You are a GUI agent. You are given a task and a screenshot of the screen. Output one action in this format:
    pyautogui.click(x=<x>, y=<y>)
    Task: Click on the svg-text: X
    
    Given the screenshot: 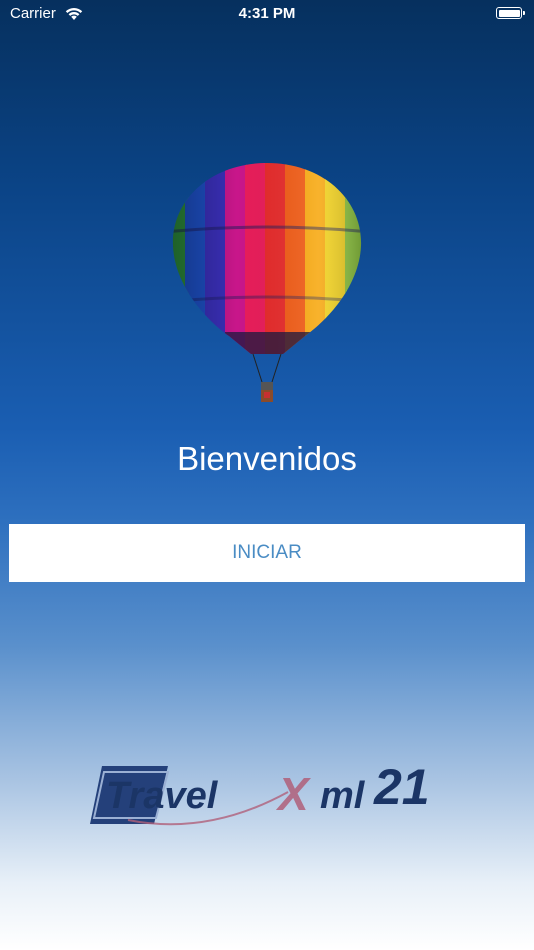 What is the action you would take?
    pyautogui.click(x=293, y=794)
    